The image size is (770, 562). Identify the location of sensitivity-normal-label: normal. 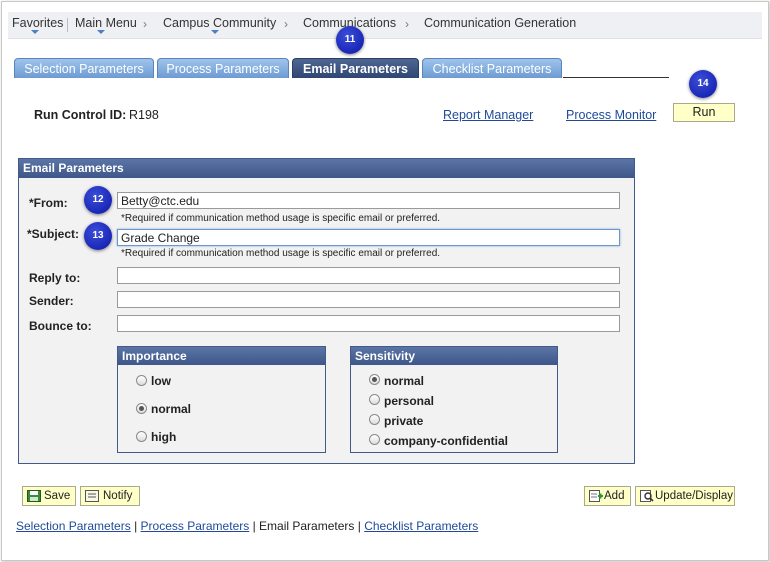
(404, 381).